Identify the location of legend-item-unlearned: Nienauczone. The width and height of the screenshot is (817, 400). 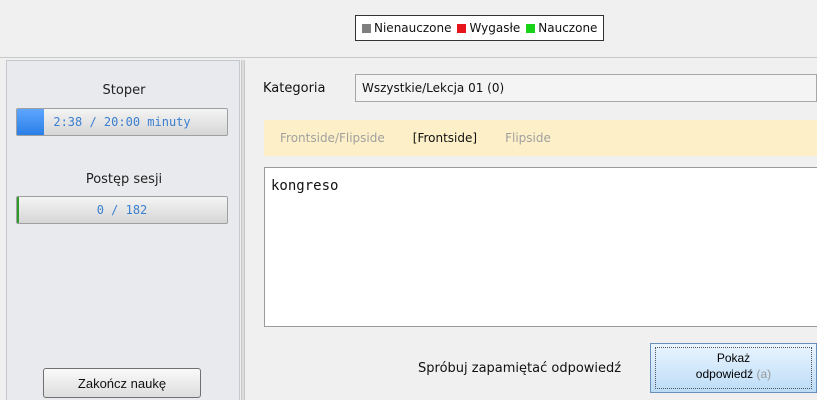
(406, 28).